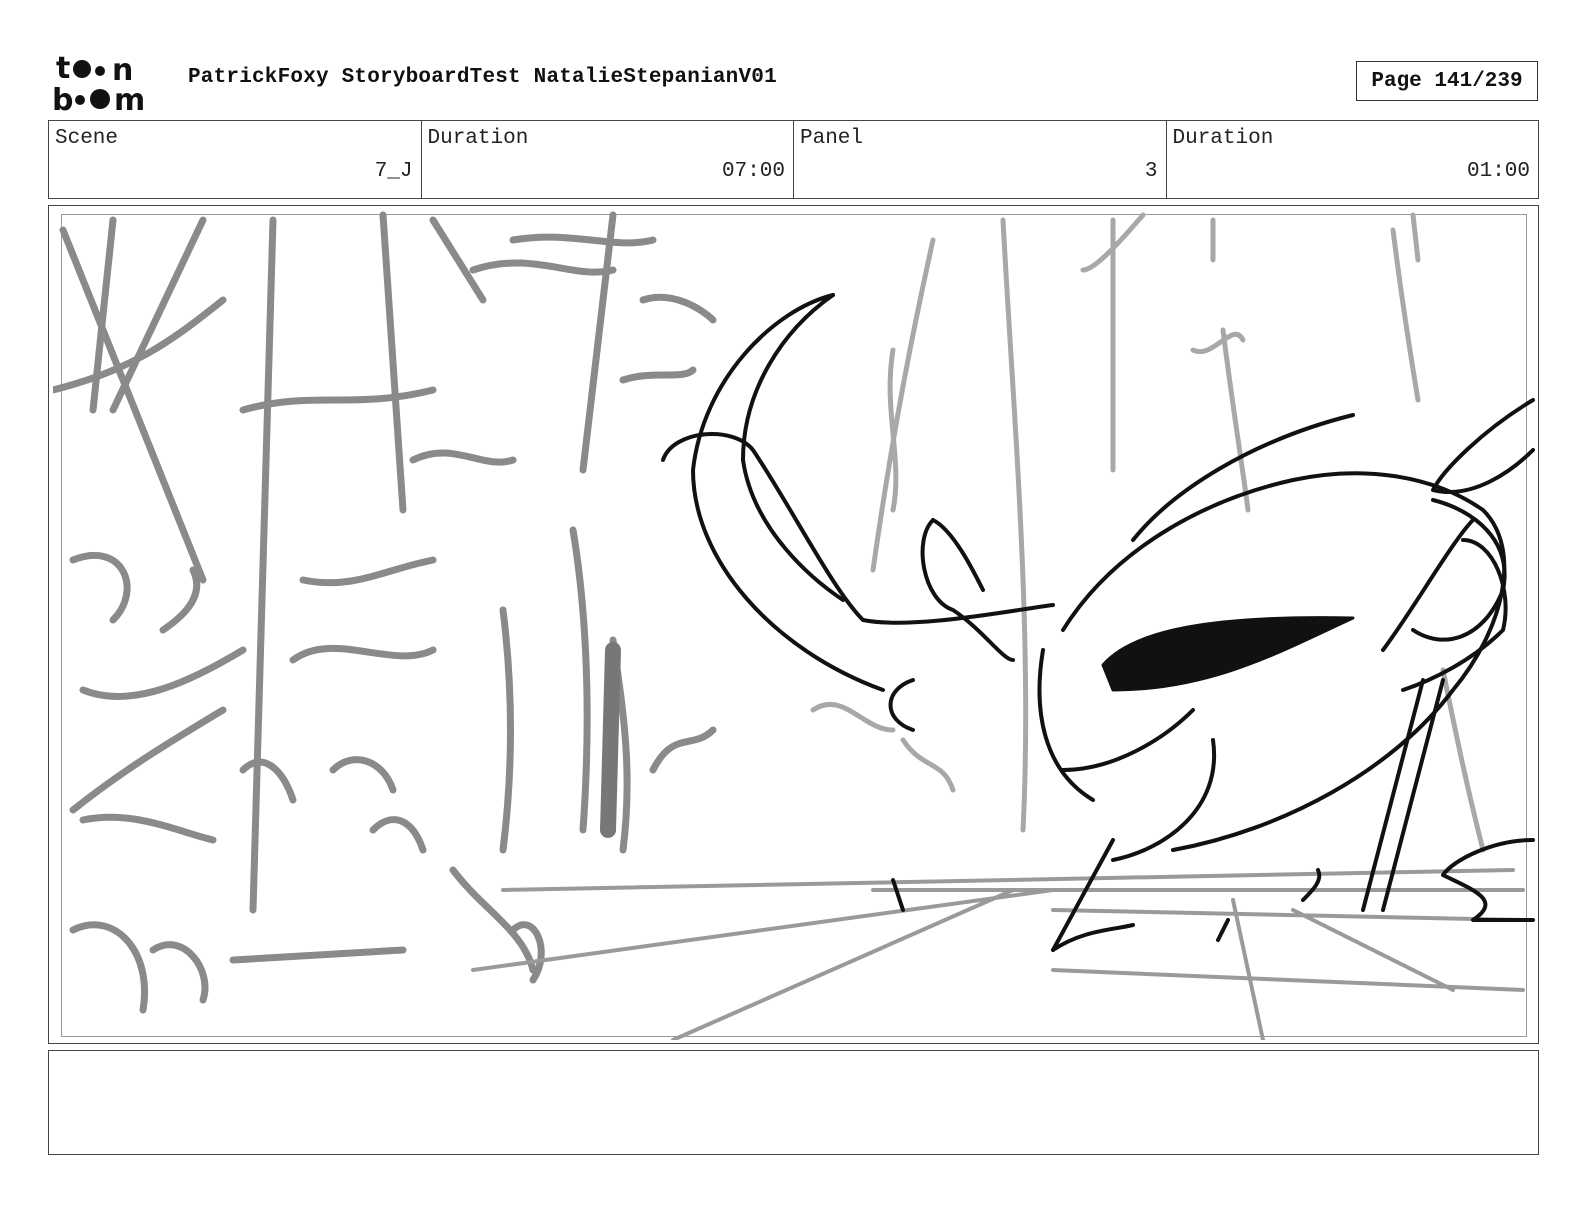  I want to click on scene-cell: Scene 7_J, so click(235, 159).